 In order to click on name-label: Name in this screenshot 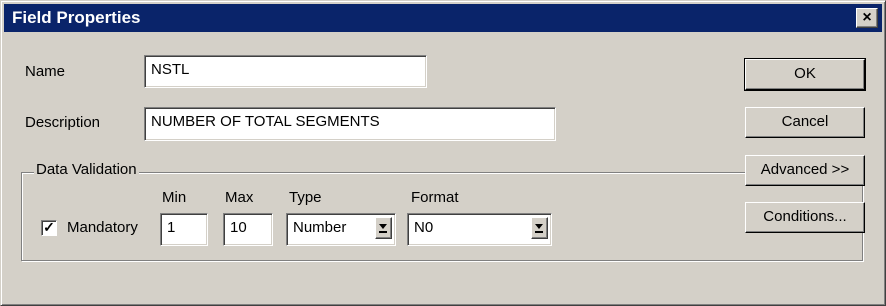, I will do `click(45, 71)`.